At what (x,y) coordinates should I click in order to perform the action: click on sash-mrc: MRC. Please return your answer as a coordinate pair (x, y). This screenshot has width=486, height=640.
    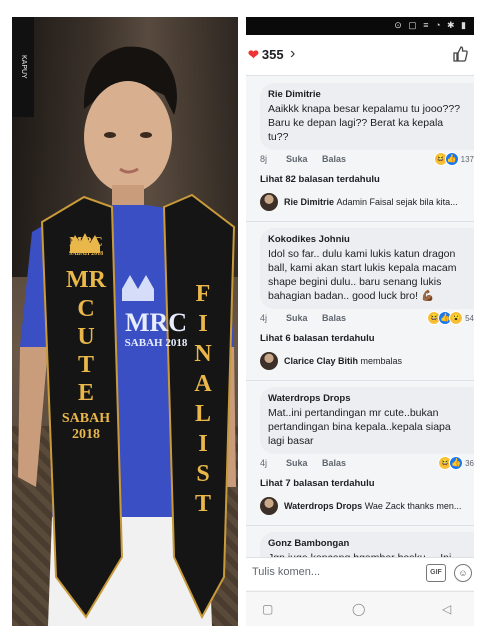
    Looking at the image, I should click on (86, 242).